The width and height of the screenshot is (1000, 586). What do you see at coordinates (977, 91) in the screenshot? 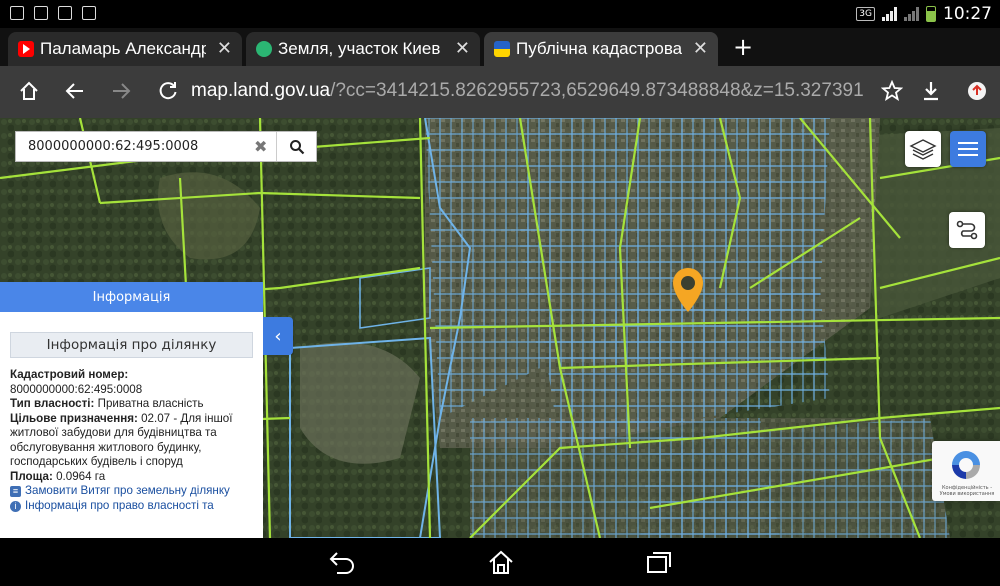
I see `menu-update-icon` at bounding box center [977, 91].